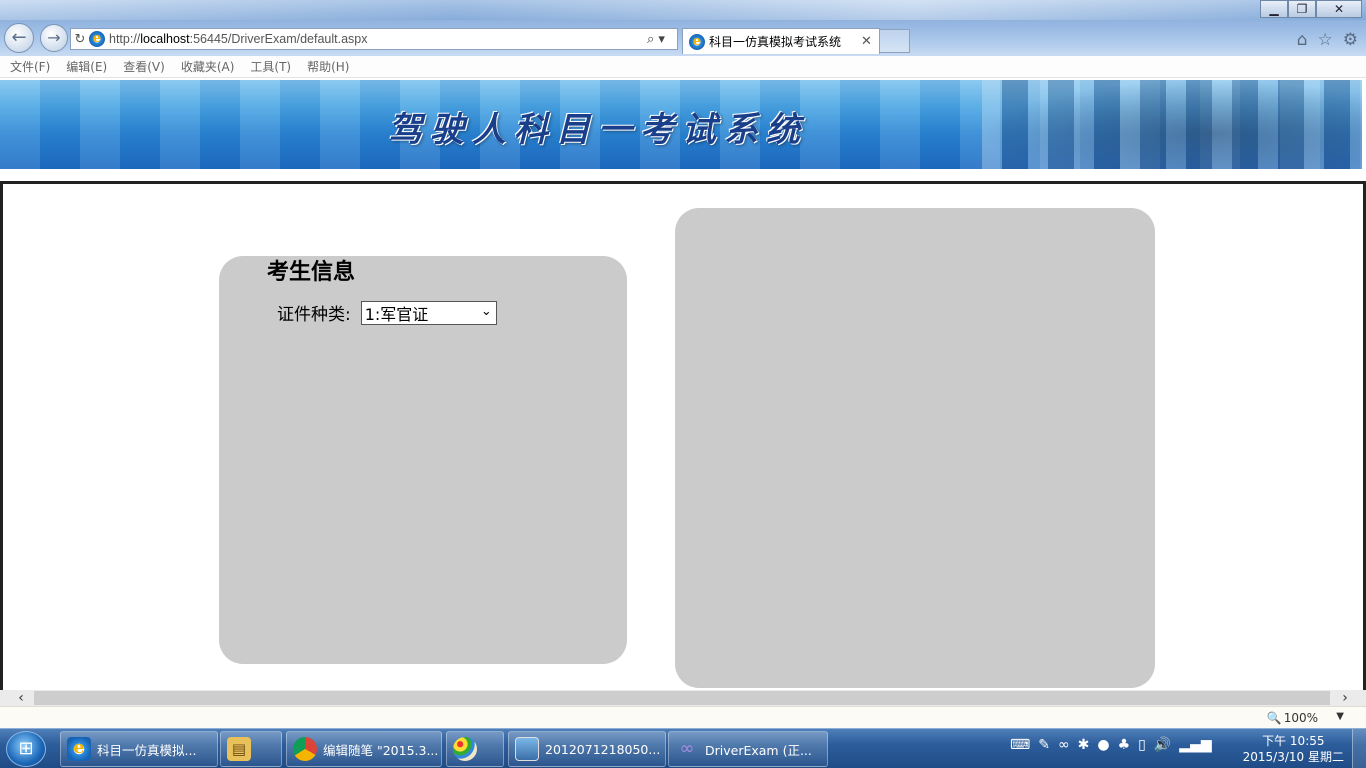 Image resolution: width=1366 pixels, height=768 pixels. What do you see at coordinates (21, 698) in the screenshot?
I see `scroll-left-icon: ‹` at bounding box center [21, 698].